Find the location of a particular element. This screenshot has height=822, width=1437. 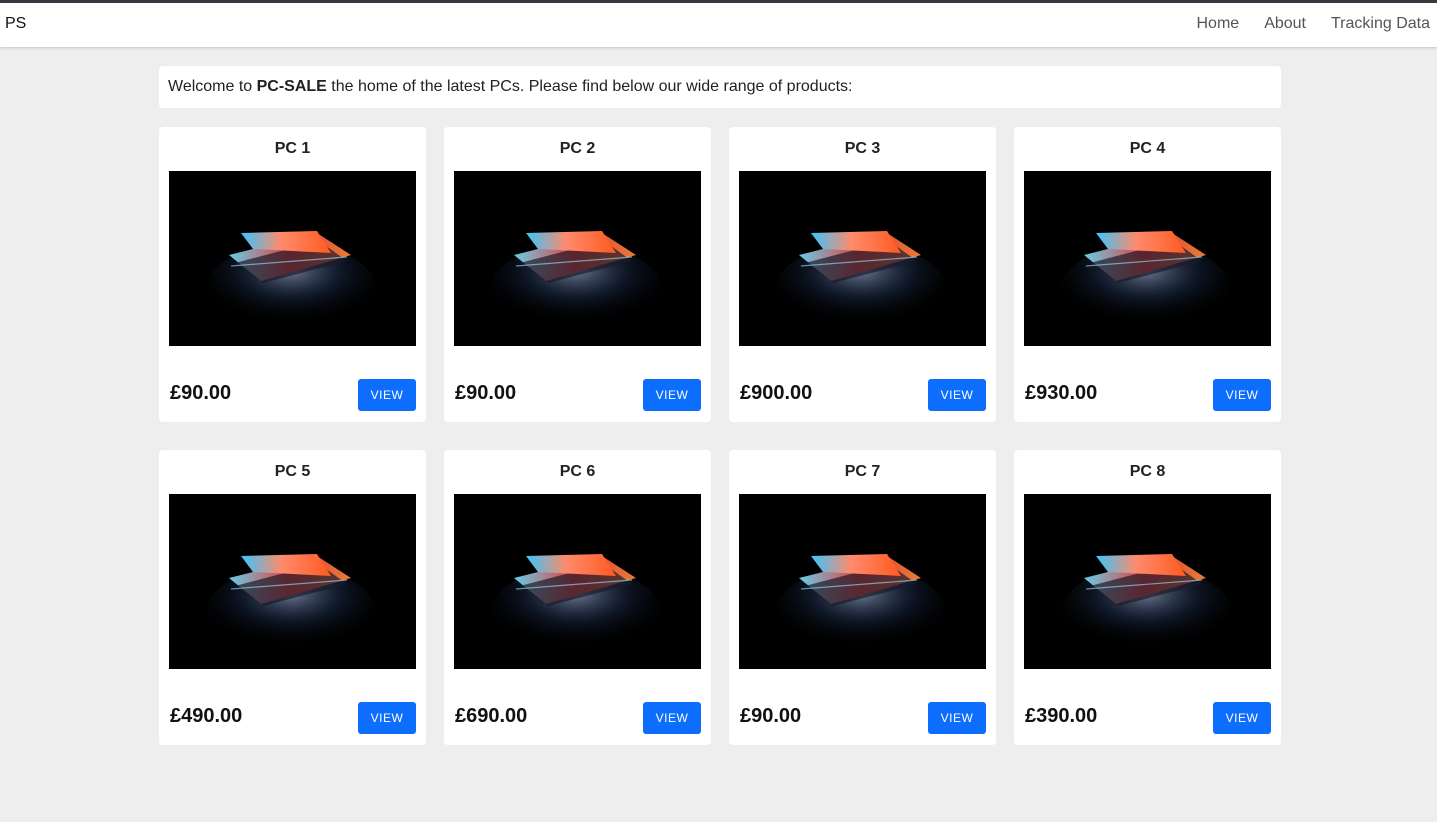

product-price: £930.00 is located at coordinates (1061, 393).